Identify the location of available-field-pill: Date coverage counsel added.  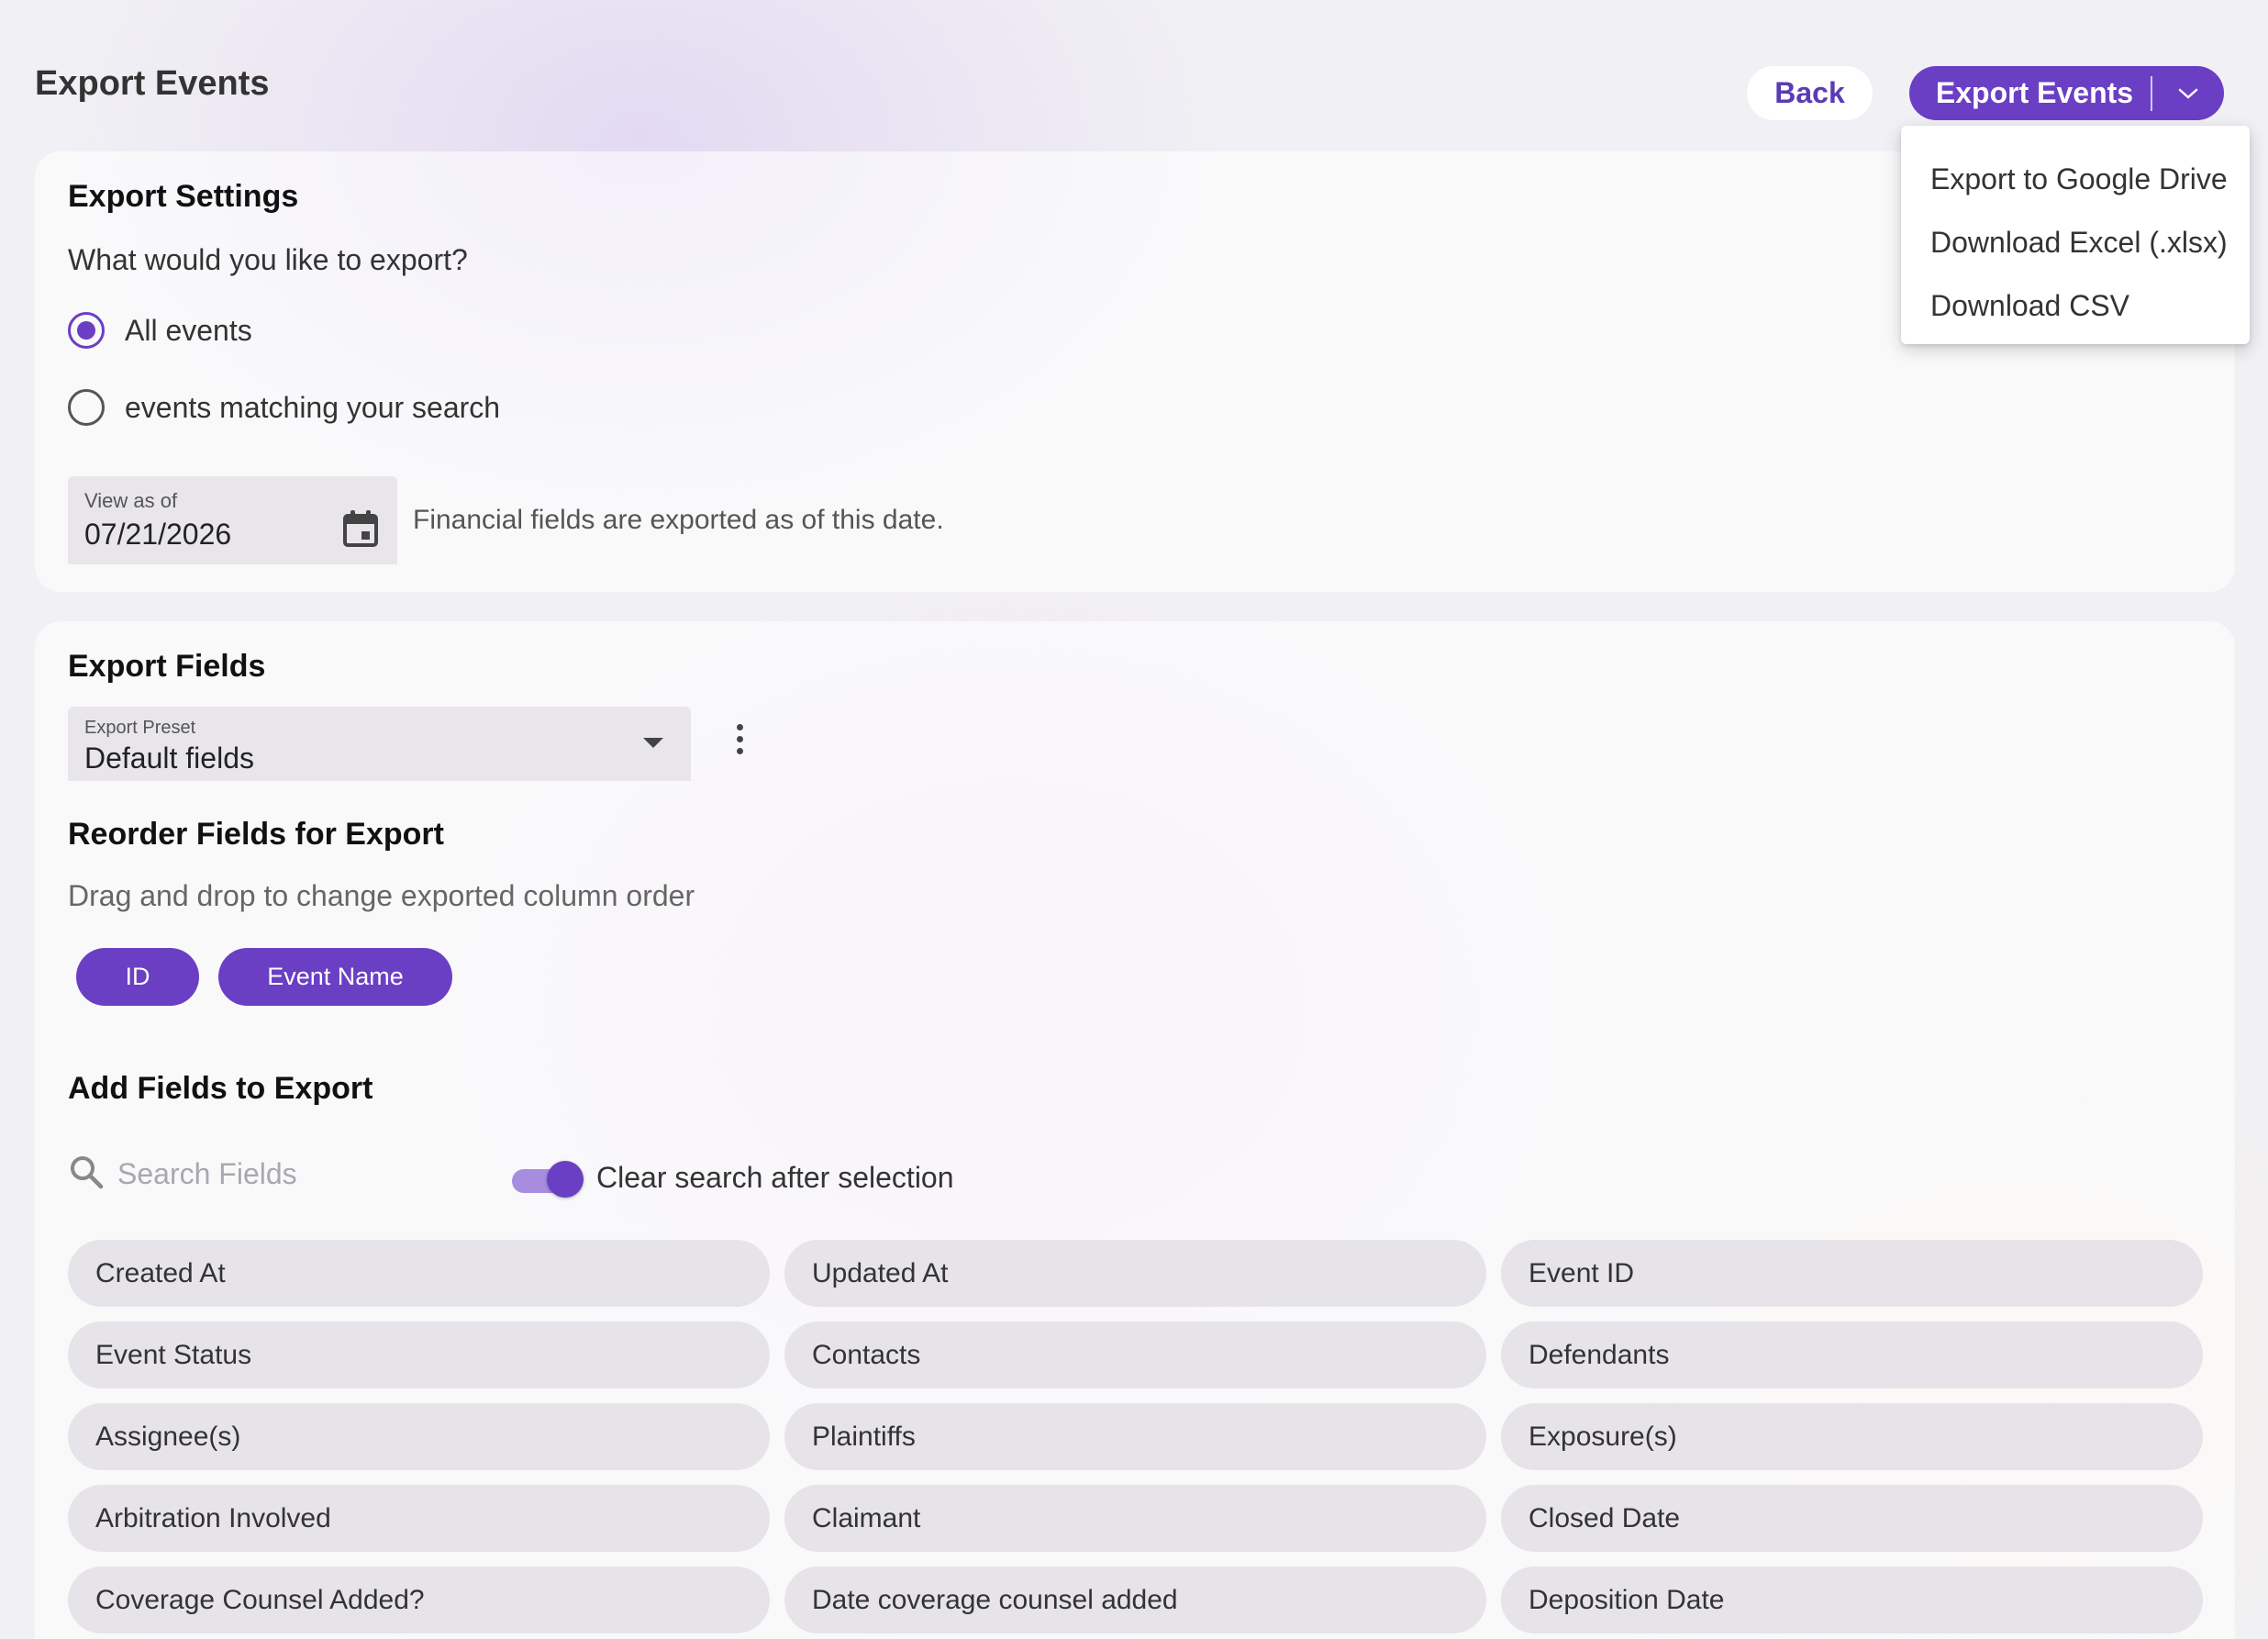
(1135, 1600).